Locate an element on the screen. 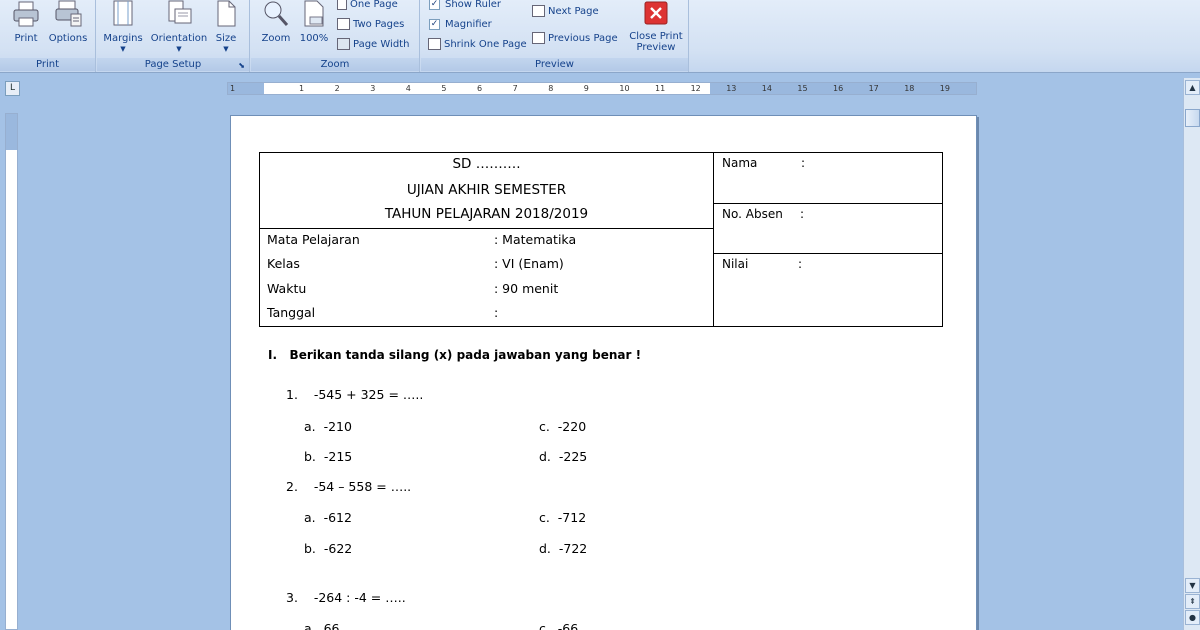 Image resolution: width=1200 pixels, height=630 pixels. tab-selector: L is located at coordinates (12, 88).